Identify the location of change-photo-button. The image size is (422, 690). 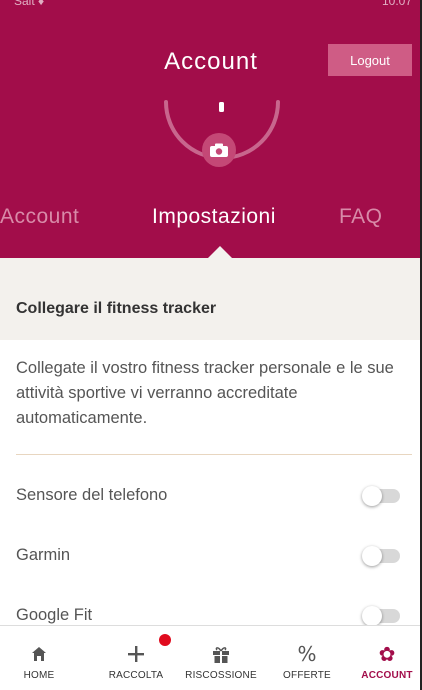
(219, 150).